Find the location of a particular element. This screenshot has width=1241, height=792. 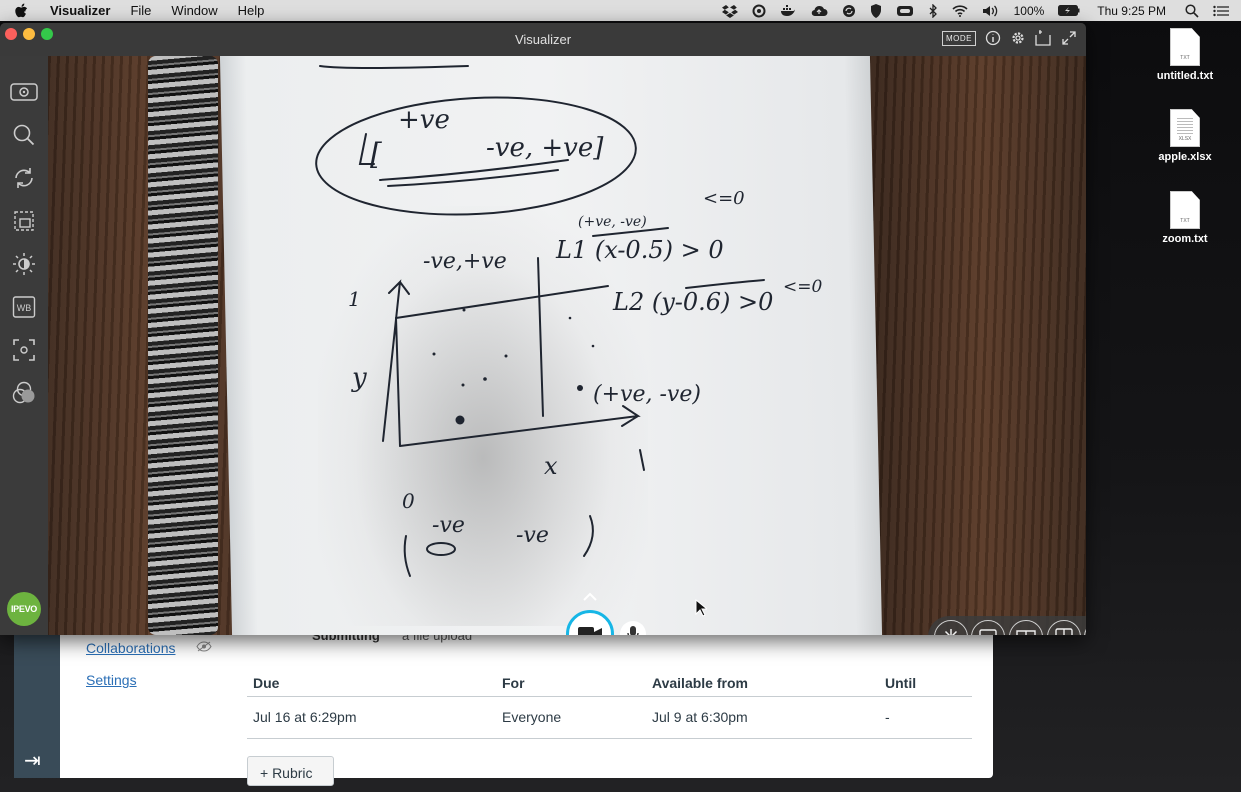

svg-text: WB is located at coordinates (24, 308).